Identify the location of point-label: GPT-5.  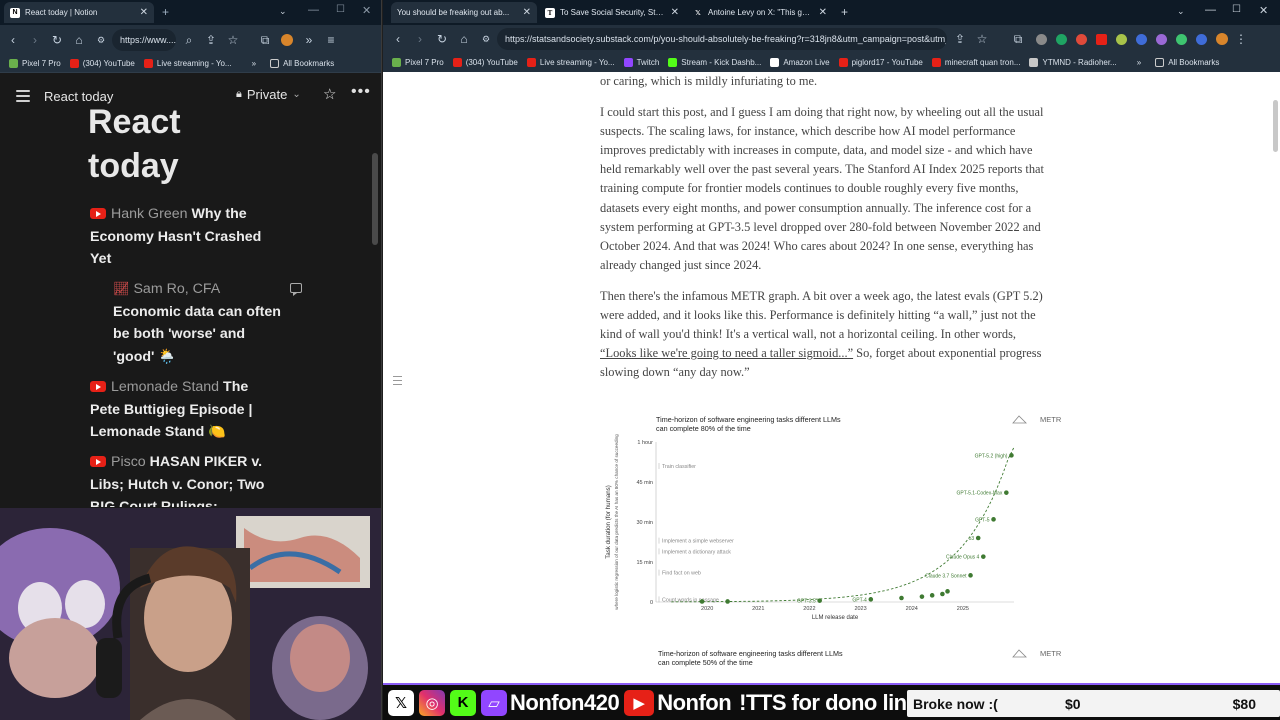
(982, 520).